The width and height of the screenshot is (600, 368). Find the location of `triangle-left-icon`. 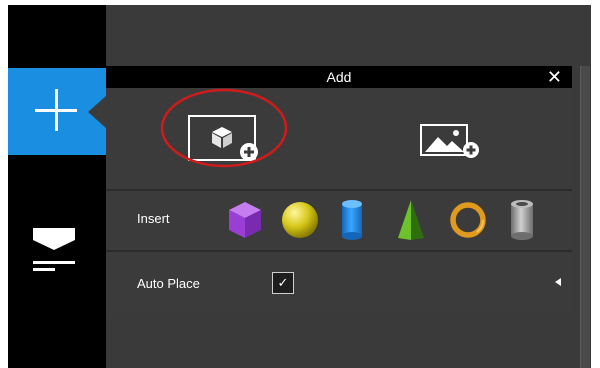

triangle-left-icon is located at coordinates (558, 282).